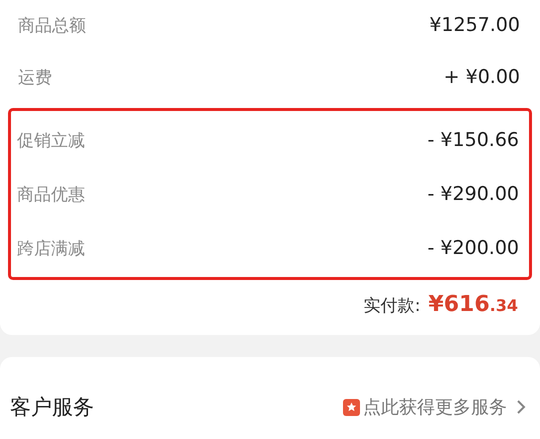  I want to click on price-label: 商品优惠, so click(51, 195).